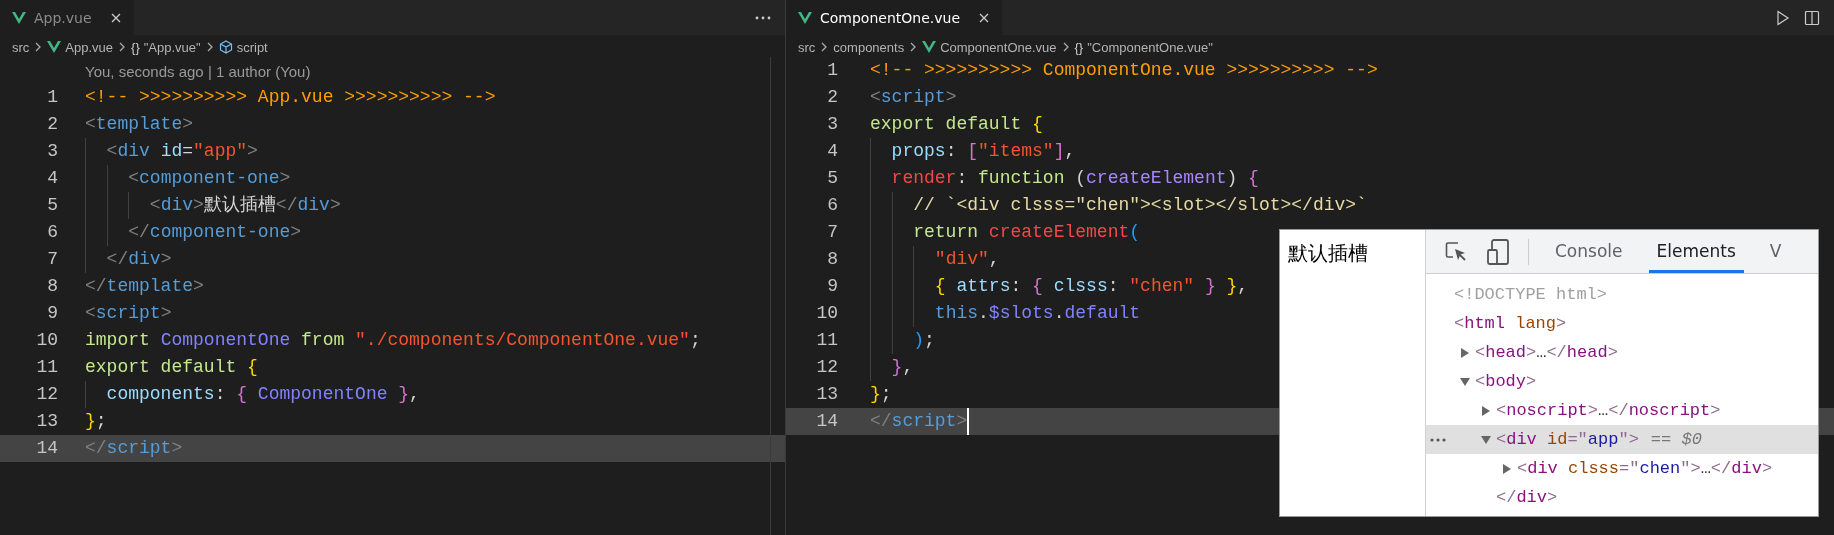 Image resolution: width=1834 pixels, height=535 pixels. I want to click on tree-row: <noscript>…</noscript>, so click(1622, 410).